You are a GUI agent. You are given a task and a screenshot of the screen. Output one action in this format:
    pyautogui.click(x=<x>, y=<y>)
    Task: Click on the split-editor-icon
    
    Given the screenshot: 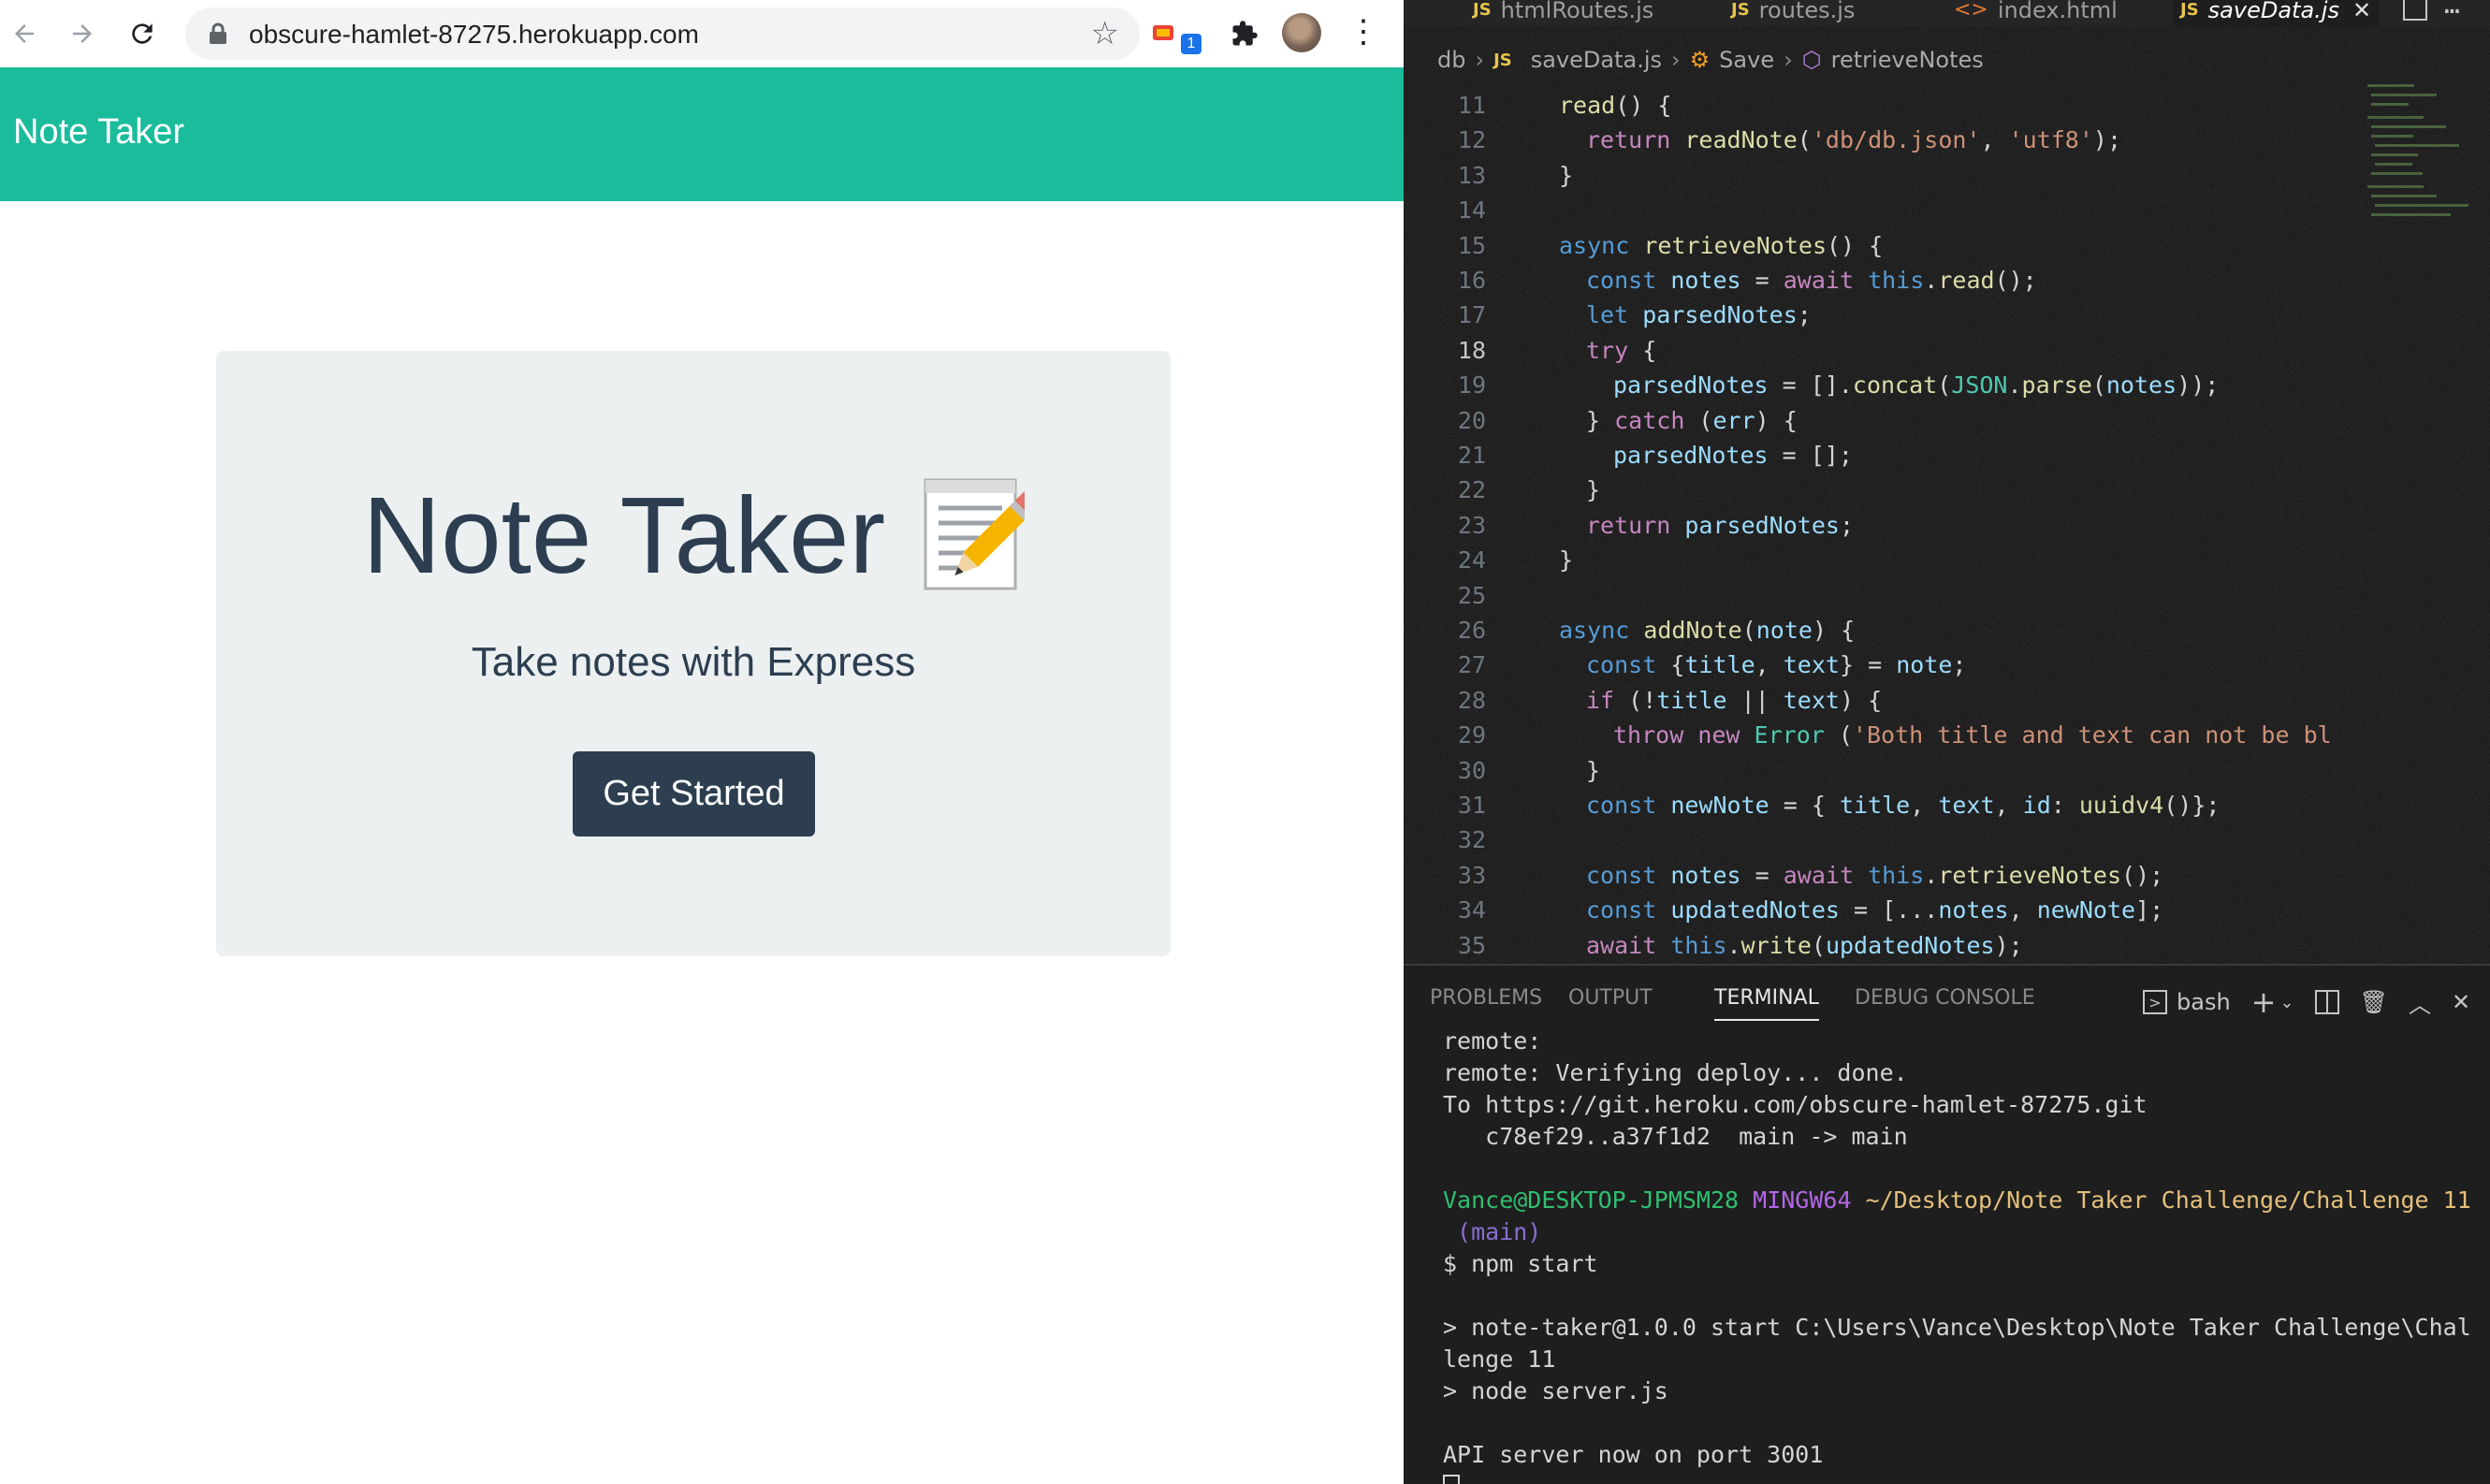 What is the action you would take?
    pyautogui.click(x=2415, y=10)
    